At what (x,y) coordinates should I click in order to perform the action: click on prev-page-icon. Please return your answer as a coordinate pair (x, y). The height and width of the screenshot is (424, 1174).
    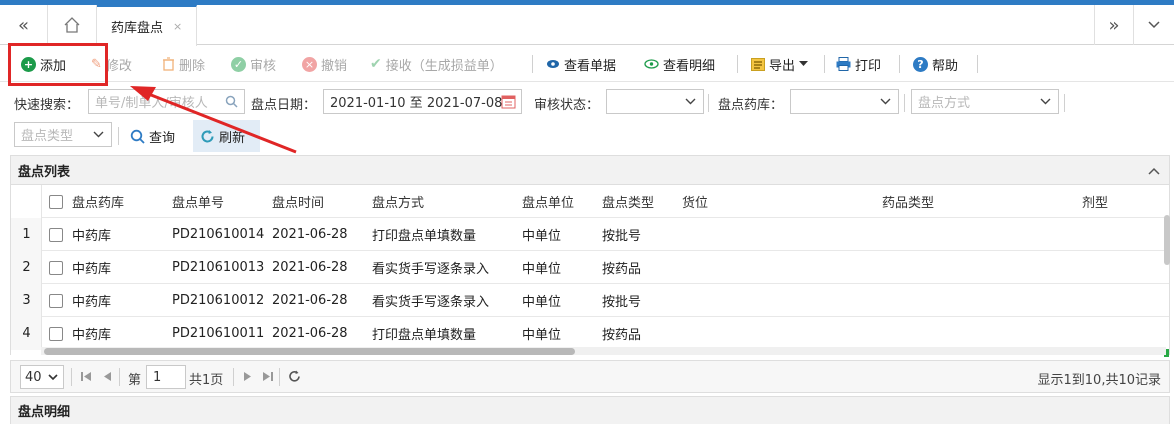
    Looking at the image, I should click on (107, 376).